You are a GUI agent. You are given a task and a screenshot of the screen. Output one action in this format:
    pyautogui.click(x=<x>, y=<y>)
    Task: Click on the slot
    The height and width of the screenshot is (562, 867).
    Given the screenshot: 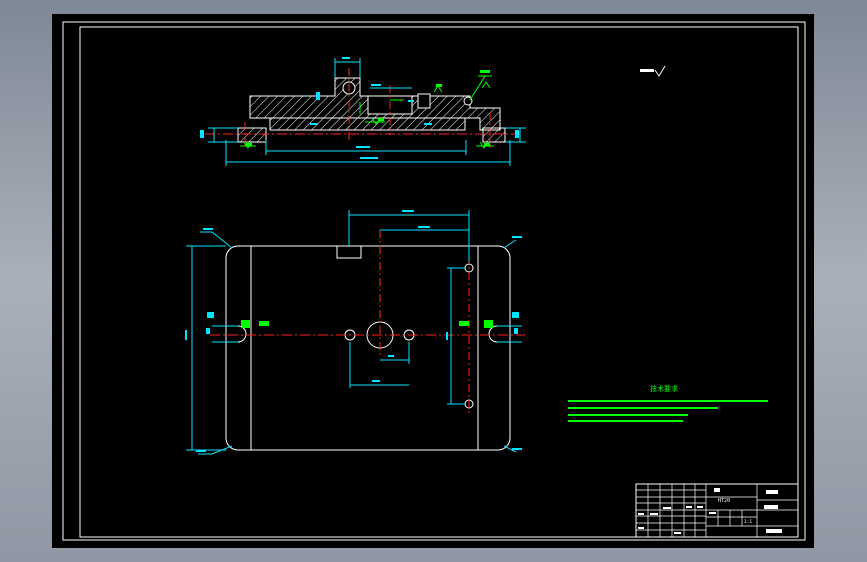 What is the action you would take?
    pyautogui.click(x=424, y=101)
    